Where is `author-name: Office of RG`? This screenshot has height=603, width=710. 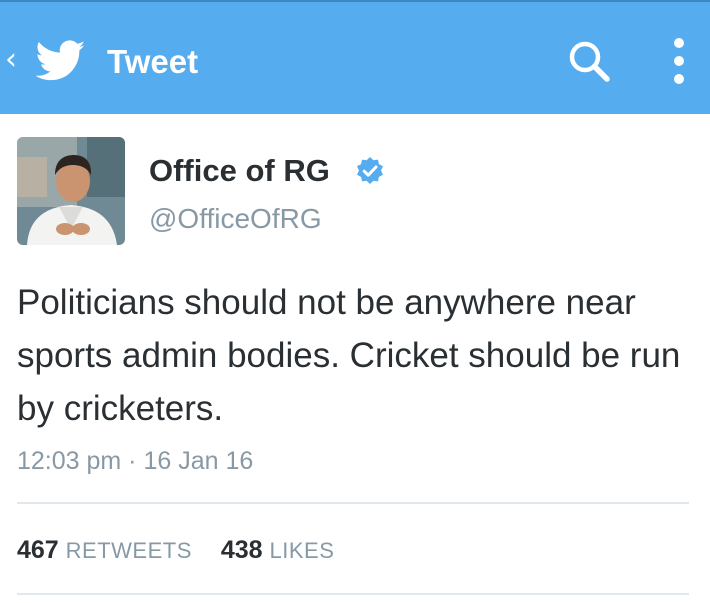 author-name: Office of RG is located at coordinates (239, 171).